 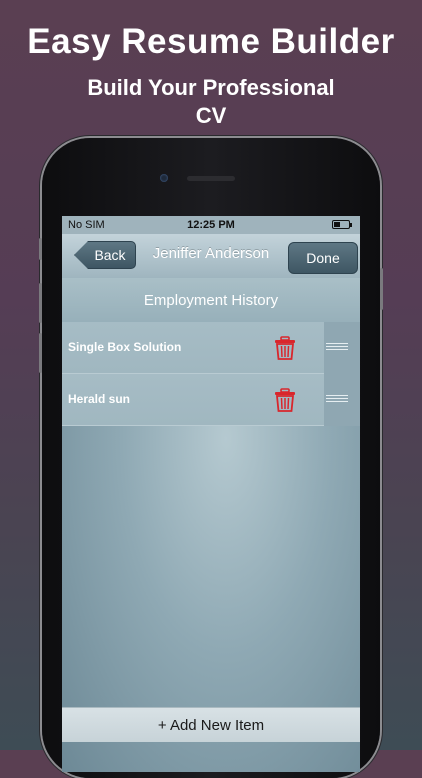 I want to click on done-button: Done, so click(x=323, y=258).